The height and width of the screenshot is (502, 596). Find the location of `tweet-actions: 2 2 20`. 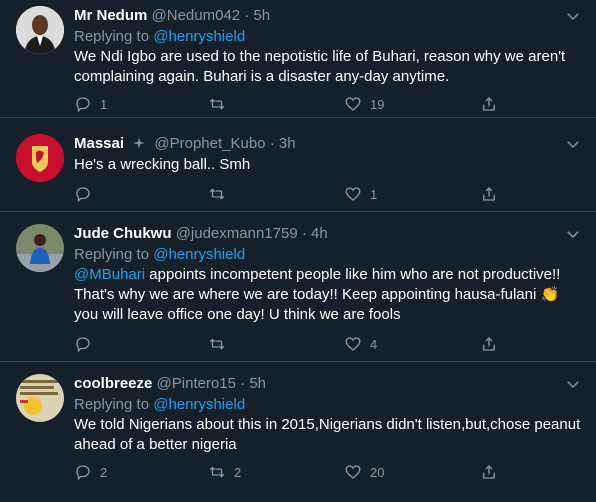

tweet-actions: 2 2 20 is located at coordinates (289, 472).